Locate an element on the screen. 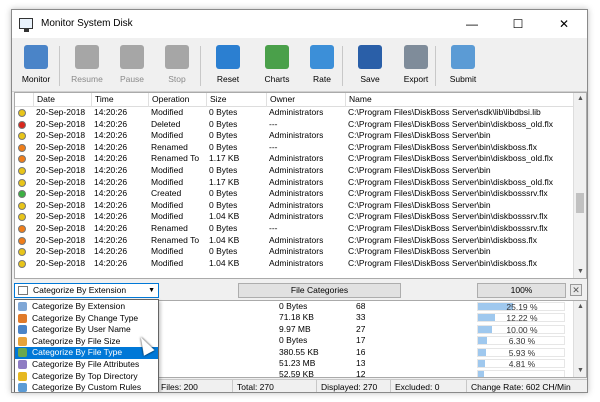 Image resolution: width=600 pixels, height=402 pixels. save-label: Save is located at coordinates (370, 79).